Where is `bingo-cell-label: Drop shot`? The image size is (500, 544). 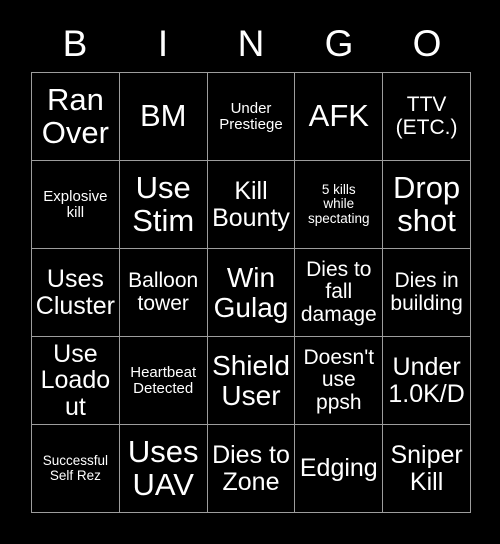
bingo-cell-label: Drop shot is located at coordinates (426, 203).